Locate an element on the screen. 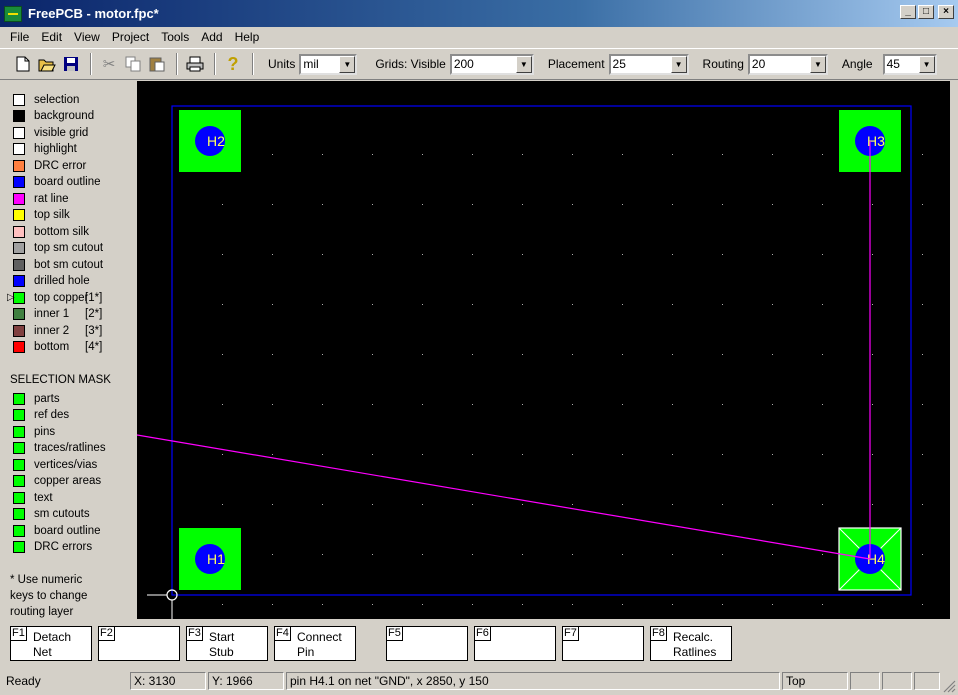 This screenshot has height=695, width=958. layer-row: bottom [4*] is located at coordinates (57, 347).